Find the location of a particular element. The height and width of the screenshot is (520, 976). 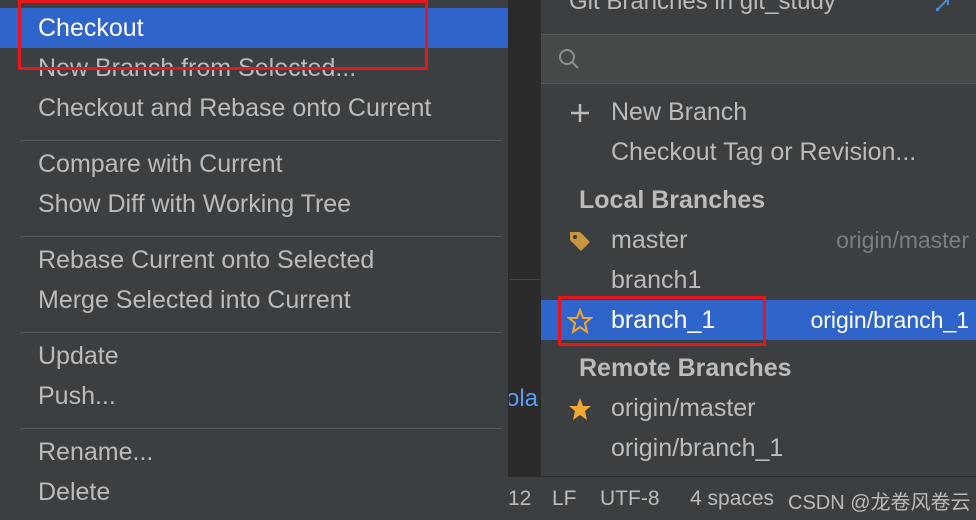

branch-name: master is located at coordinates (649, 240).